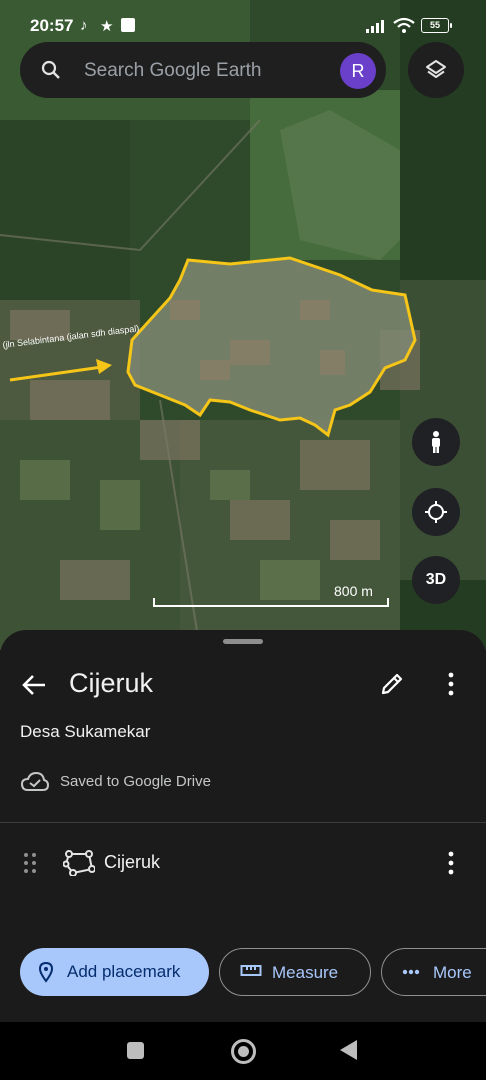 Image resolution: width=486 pixels, height=1080 pixels. What do you see at coordinates (353, 591) in the screenshot?
I see `scale-label: 800 m` at bounding box center [353, 591].